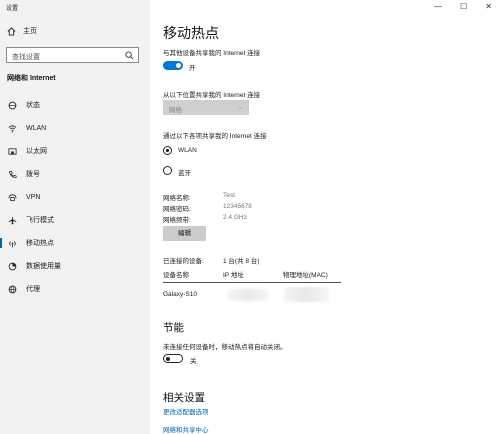 The width and height of the screenshot is (500, 434). I want to click on prop-value: Test, so click(229, 195).